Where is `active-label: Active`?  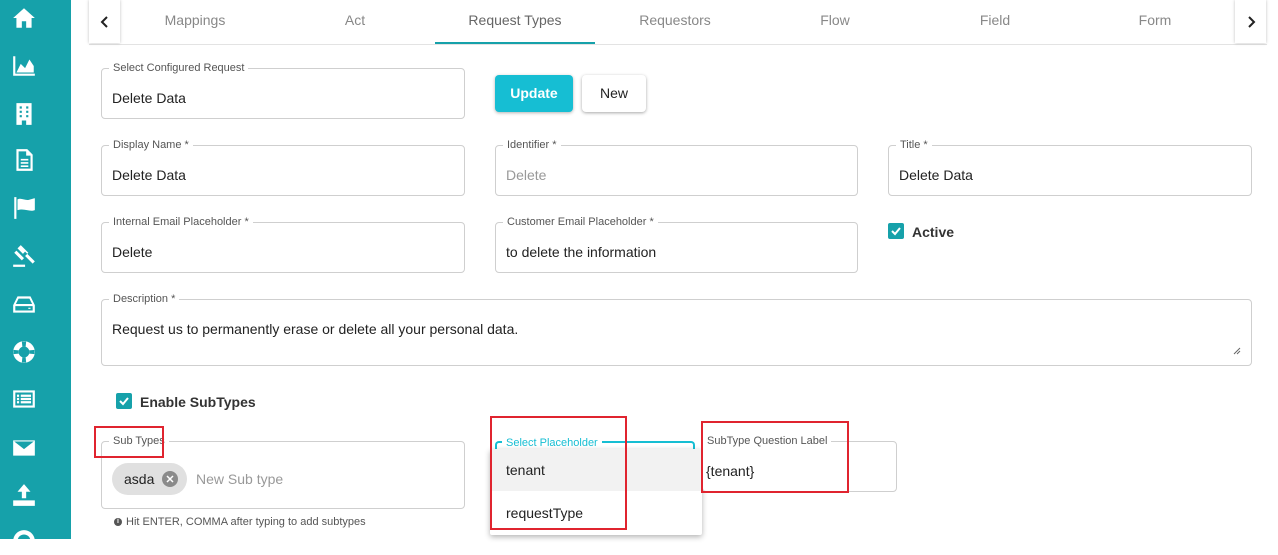
active-label: Active is located at coordinates (933, 232).